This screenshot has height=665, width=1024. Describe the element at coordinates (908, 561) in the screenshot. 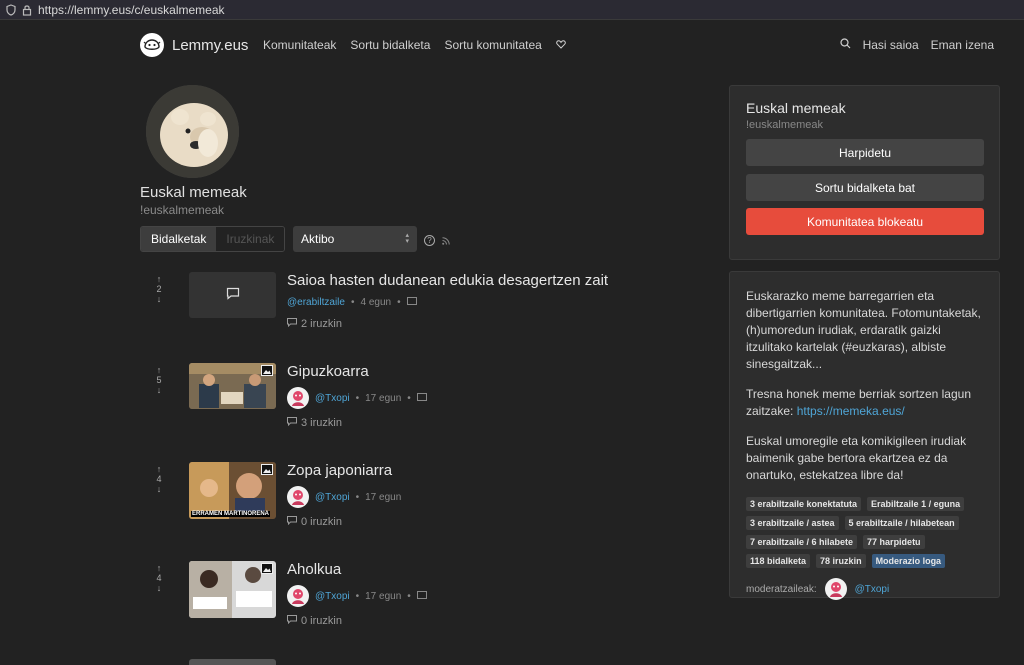

I see `modlog-badge: Moderazio loga` at that location.